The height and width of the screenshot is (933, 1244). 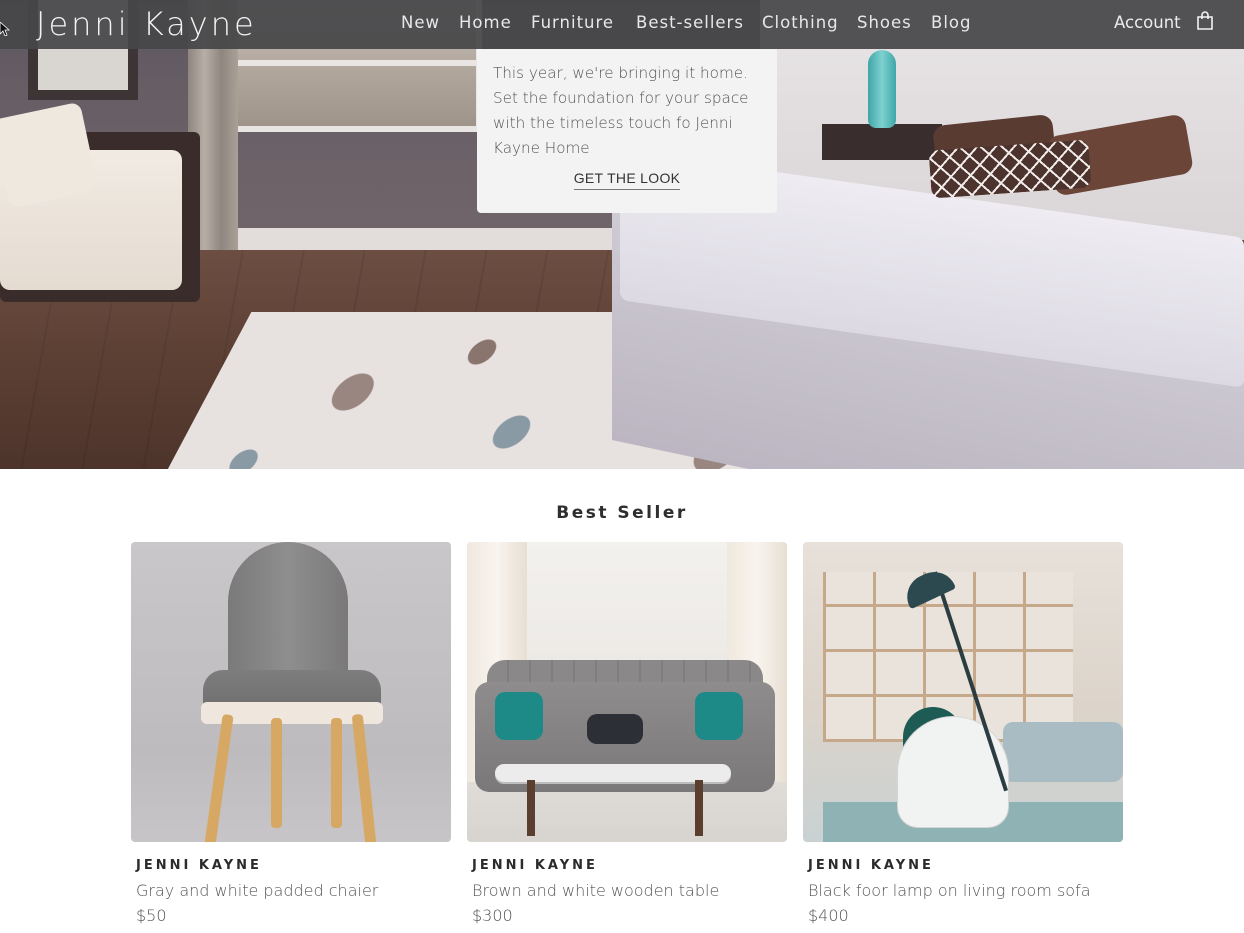 What do you see at coordinates (572, 23) in the screenshot?
I see `nav-link-furniture: Furniture` at bounding box center [572, 23].